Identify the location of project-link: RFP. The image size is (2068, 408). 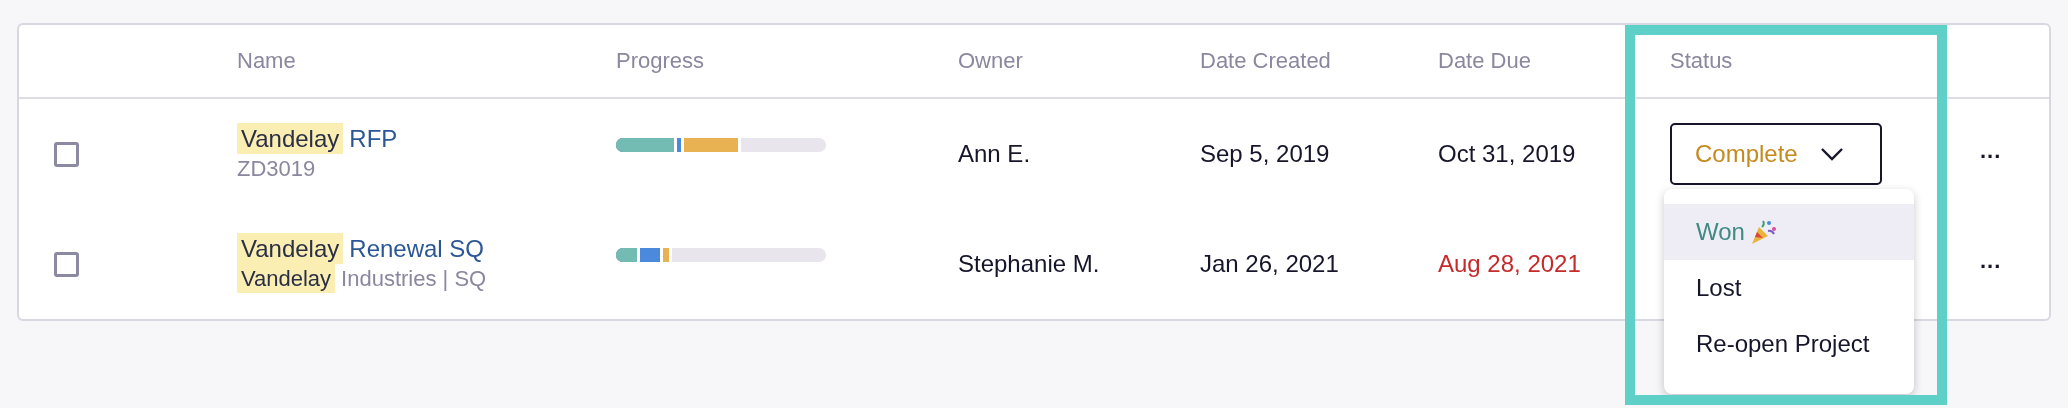
(373, 138).